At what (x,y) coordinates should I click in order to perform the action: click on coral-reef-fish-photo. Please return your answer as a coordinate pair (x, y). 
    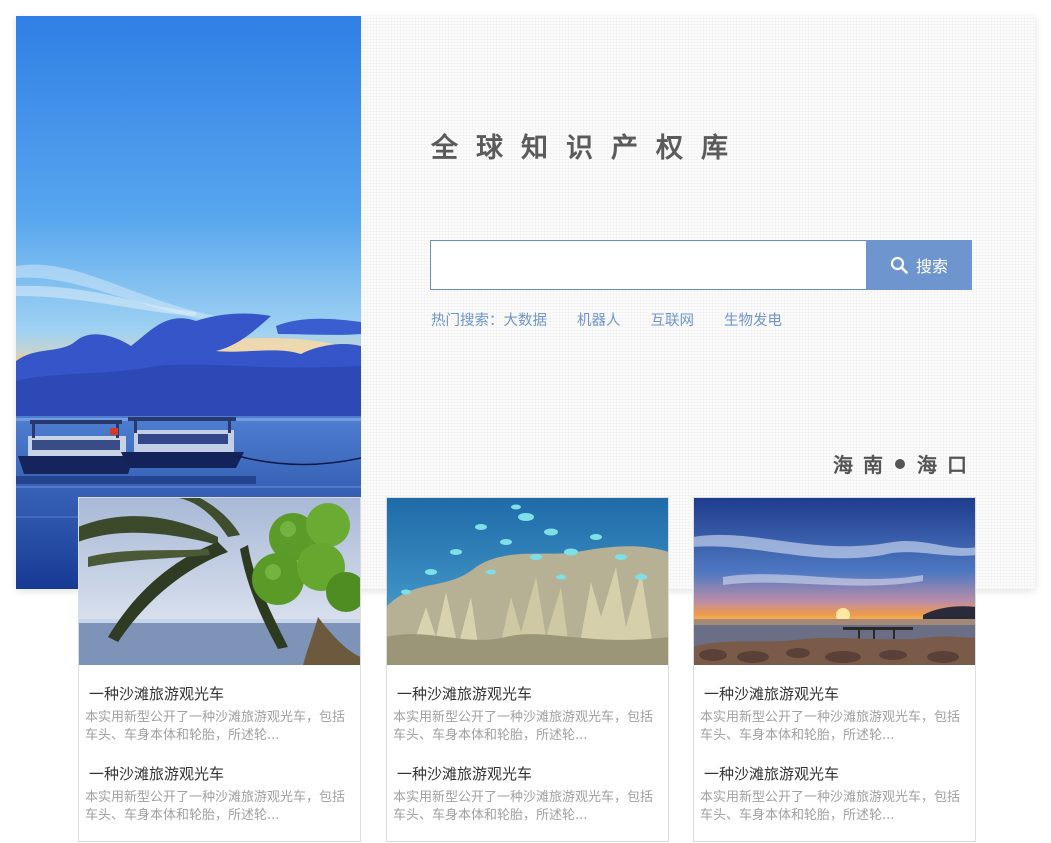
    Looking at the image, I should click on (527, 581).